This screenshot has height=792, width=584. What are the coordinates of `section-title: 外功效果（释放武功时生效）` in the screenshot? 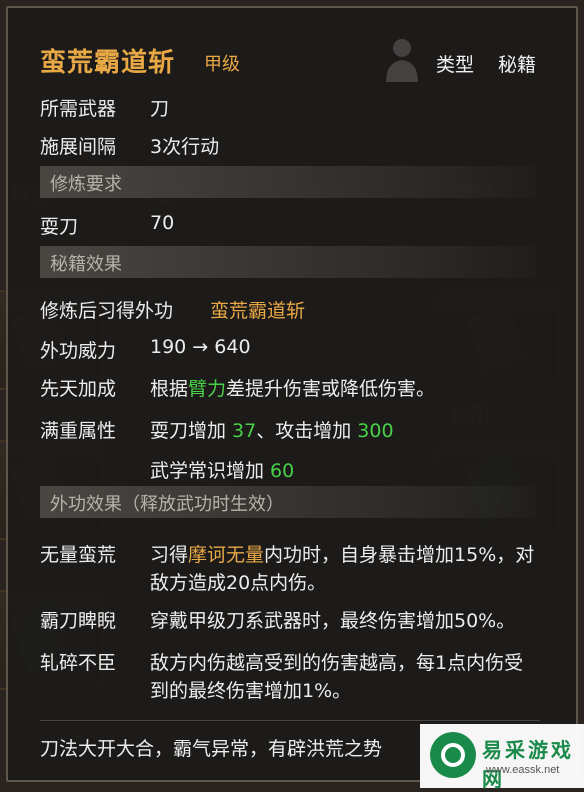 It's located at (167, 504).